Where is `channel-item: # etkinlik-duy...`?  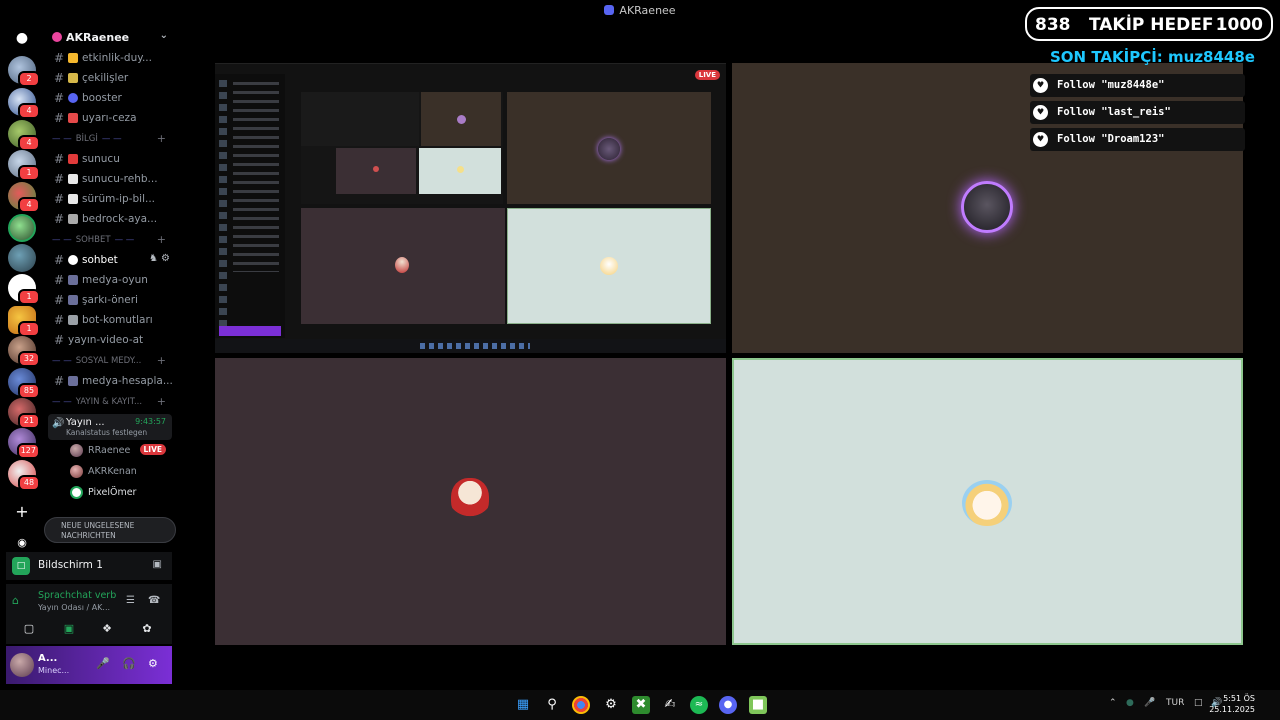
channel-item: # etkinlik-duy... is located at coordinates (111, 58).